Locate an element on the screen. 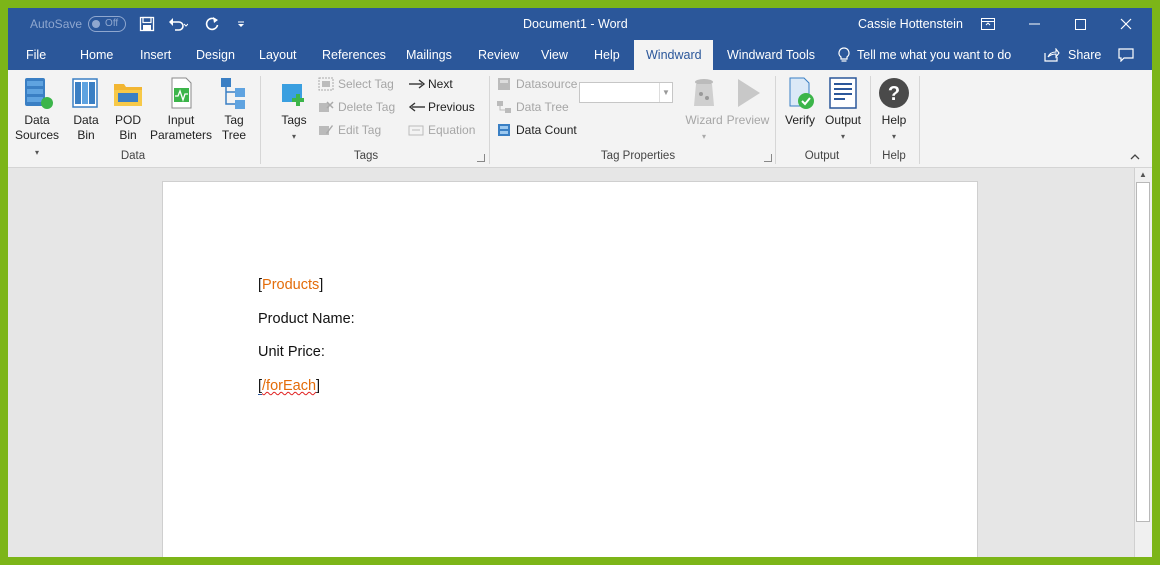 The height and width of the screenshot is (565, 1160). tab-mailings: Mailings is located at coordinates (429, 55).